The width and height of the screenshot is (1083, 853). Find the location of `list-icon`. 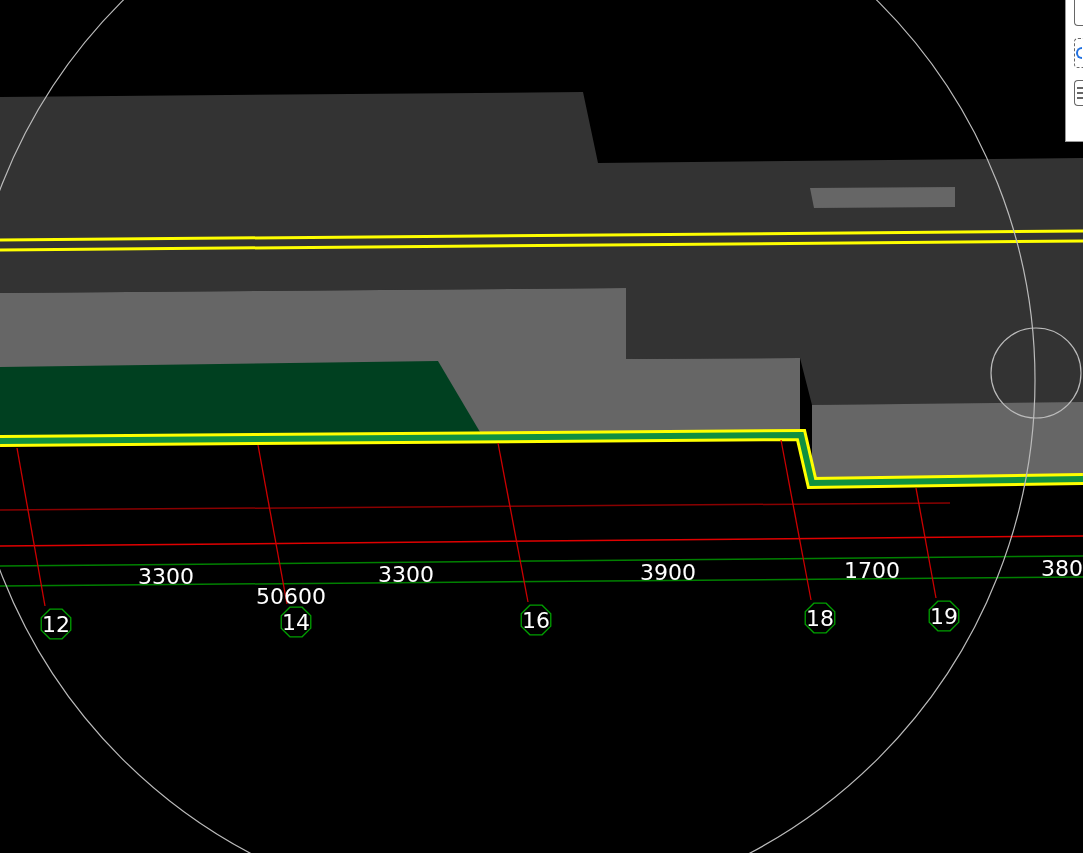

list-icon is located at coordinates (1078, 93).